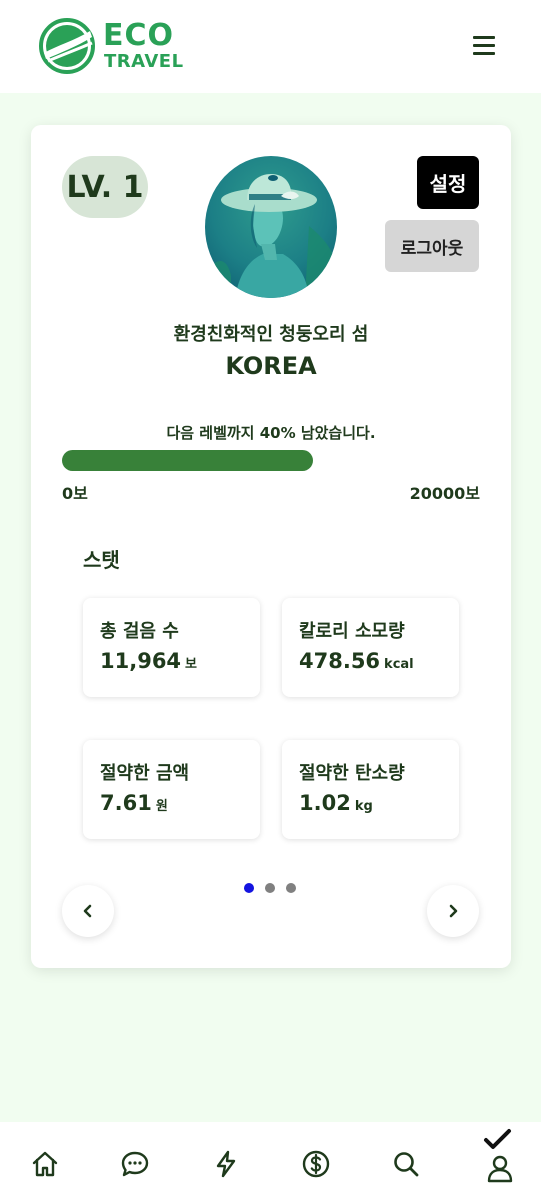 The image size is (541, 1203). I want to click on progress-min-label: 0보, so click(75, 493).